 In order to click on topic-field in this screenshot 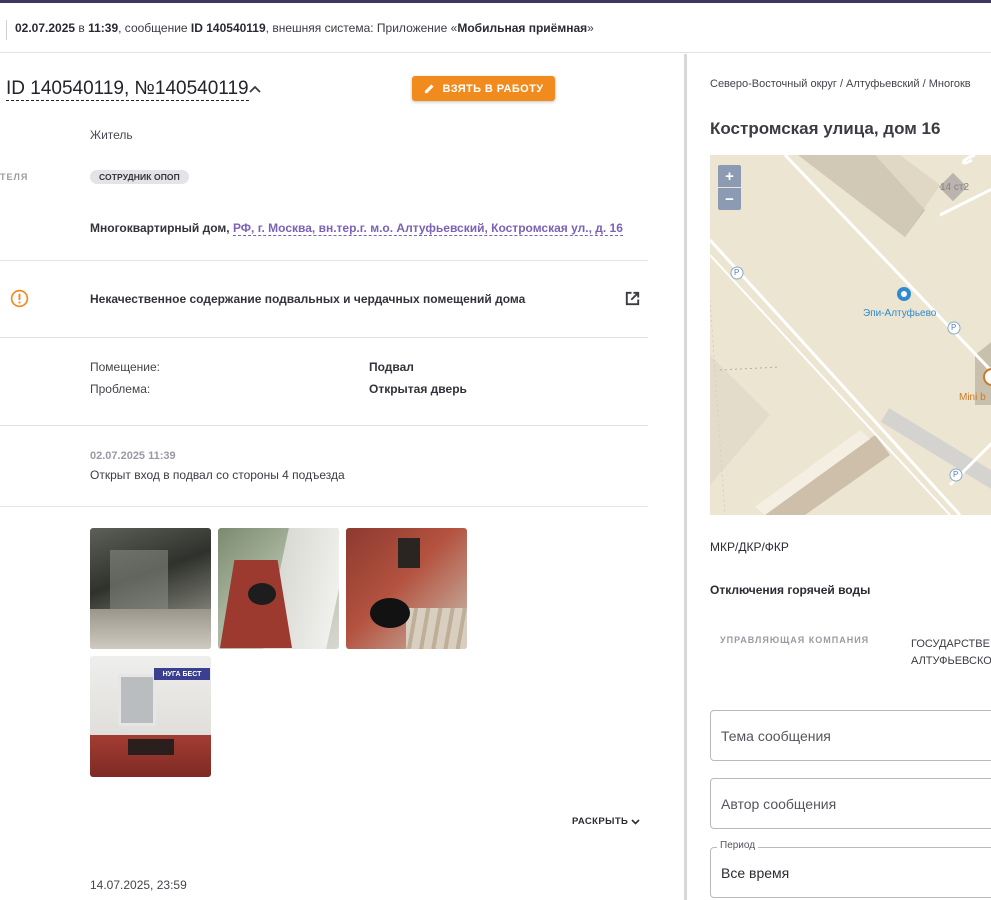, I will do `click(850, 735)`.